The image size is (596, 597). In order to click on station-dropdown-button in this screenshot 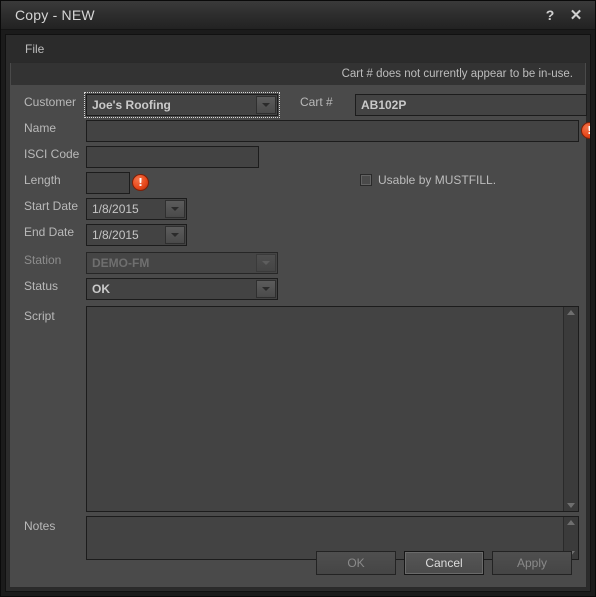, I will do `click(266, 263)`.